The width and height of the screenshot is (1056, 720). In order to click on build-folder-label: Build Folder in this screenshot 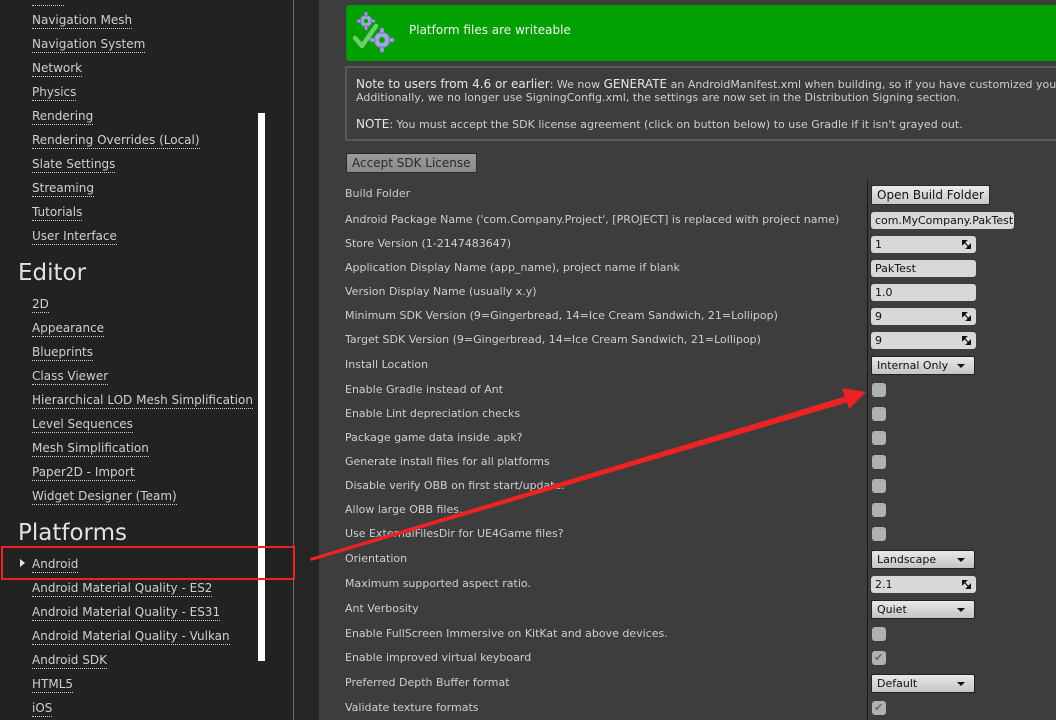, I will do `click(378, 193)`.